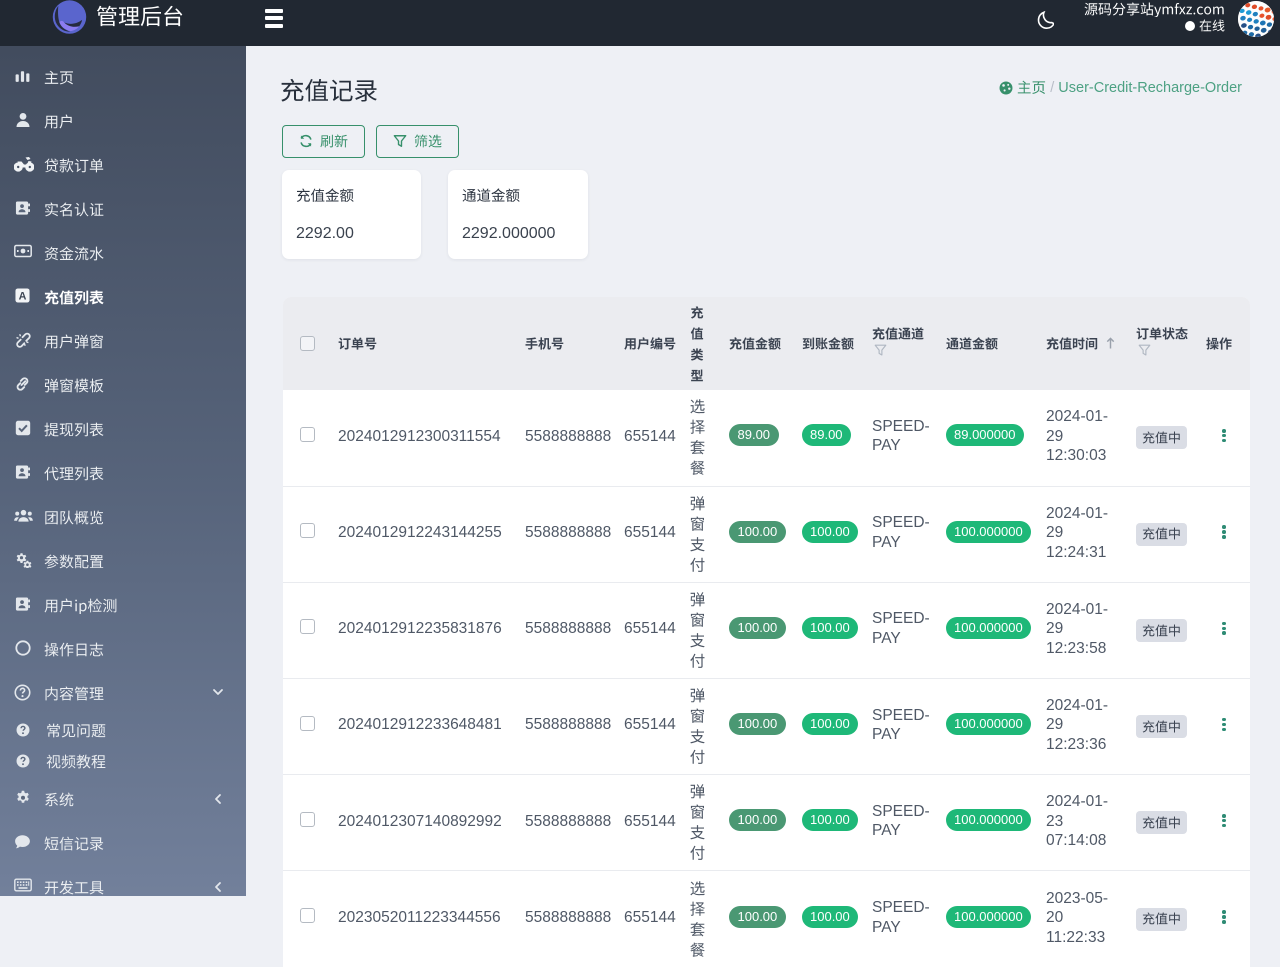 The width and height of the screenshot is (1280, 967). Describe the element at coordinates (23, 296) in the screenshot. I see `svg-text: A` at that location.